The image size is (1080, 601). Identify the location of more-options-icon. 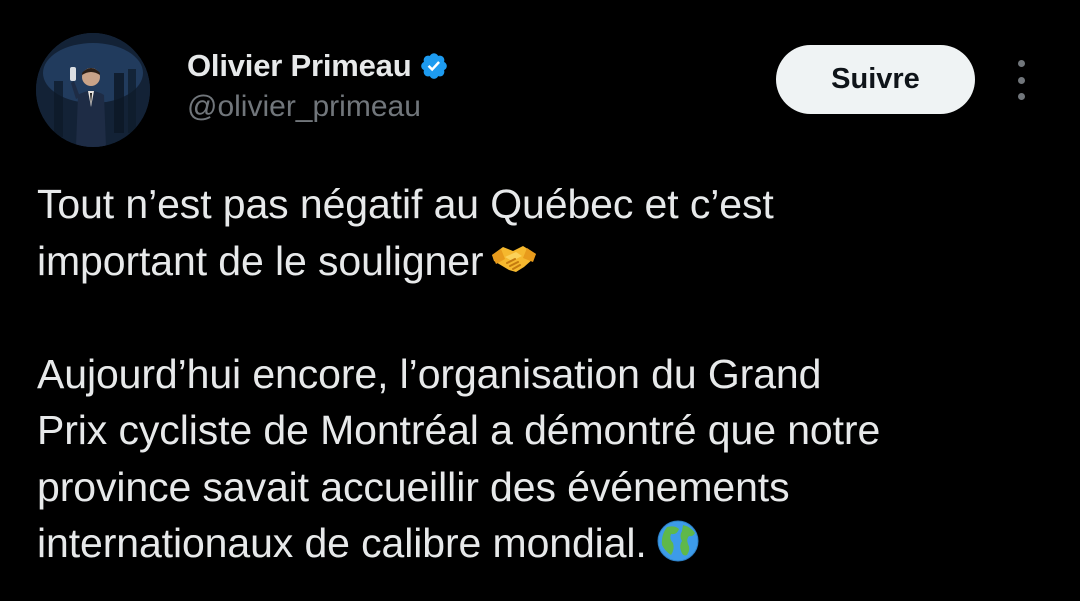
(1021, 80).